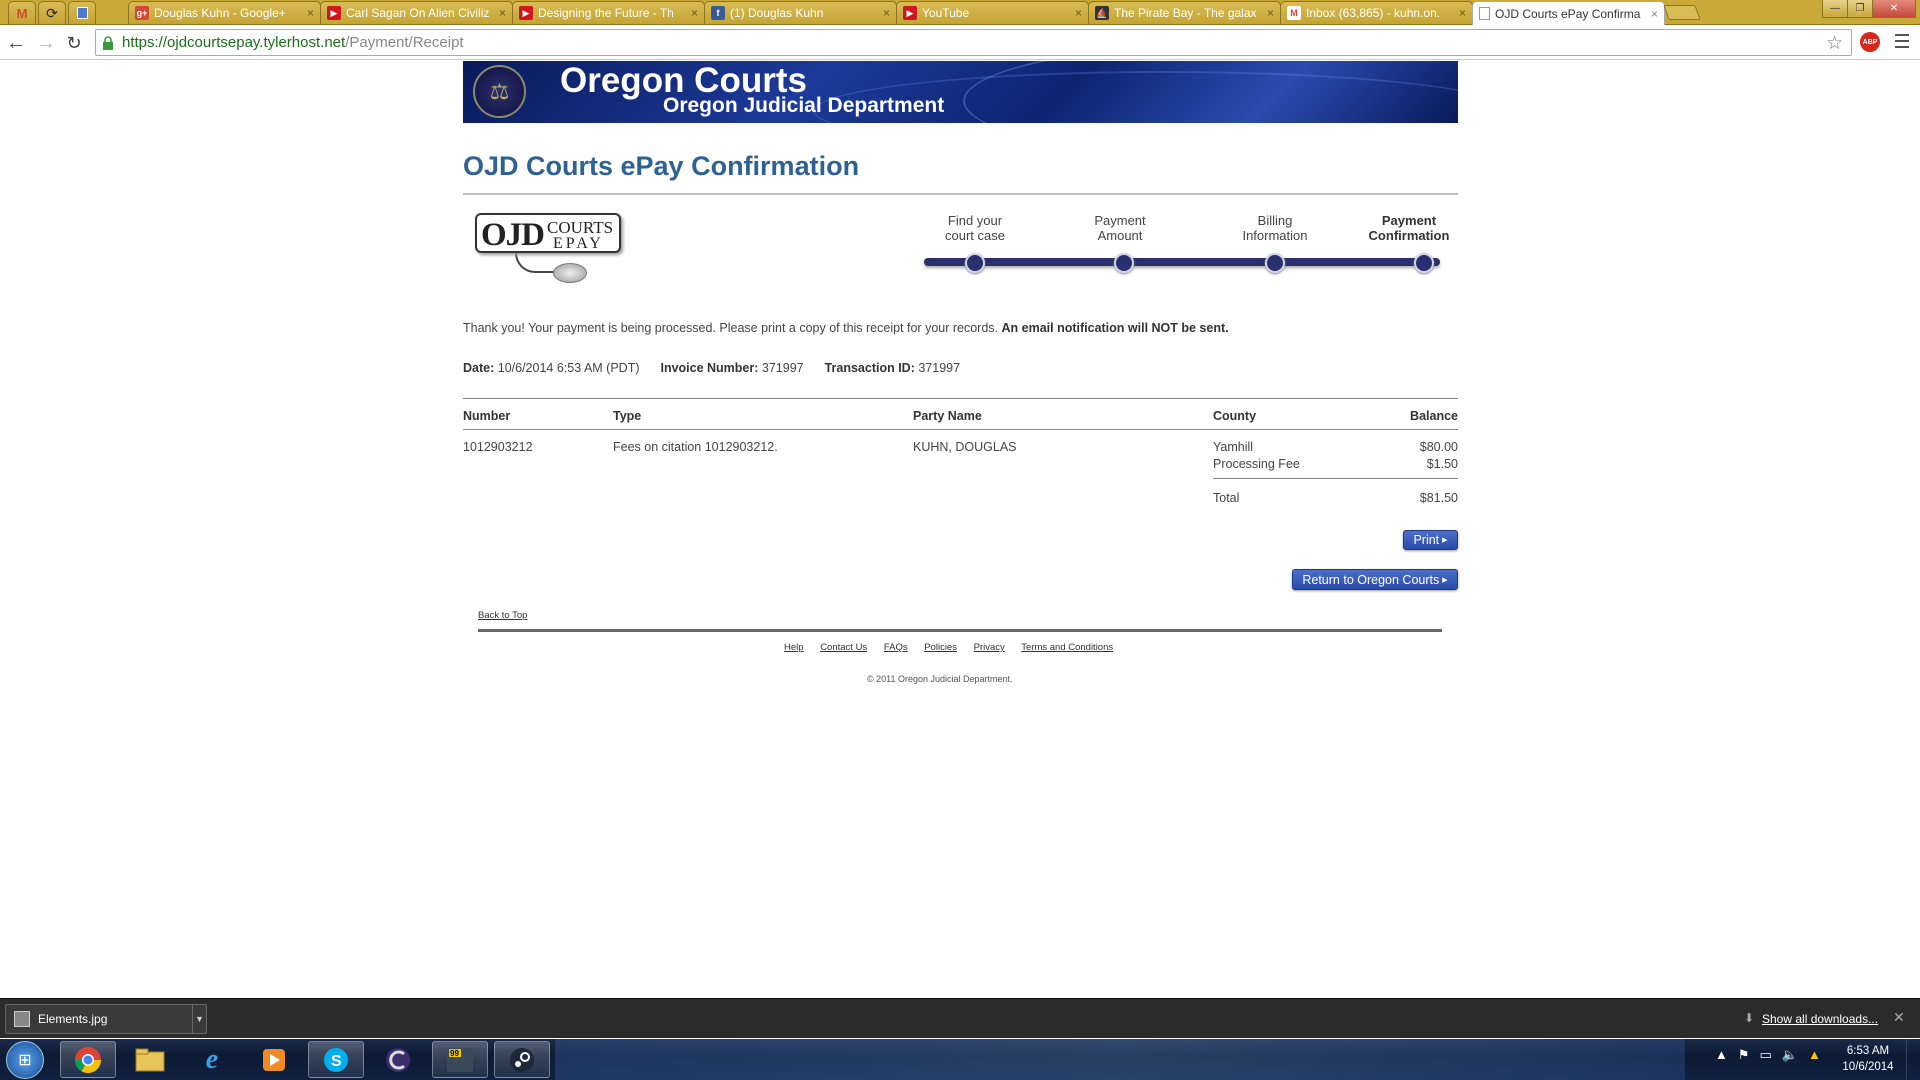 This screenshot has height=1080, width=1920. Describe the element at coordinates (1371, 579) in the screenshot. I see `return-label: Return to Oregon Courts` at that location.